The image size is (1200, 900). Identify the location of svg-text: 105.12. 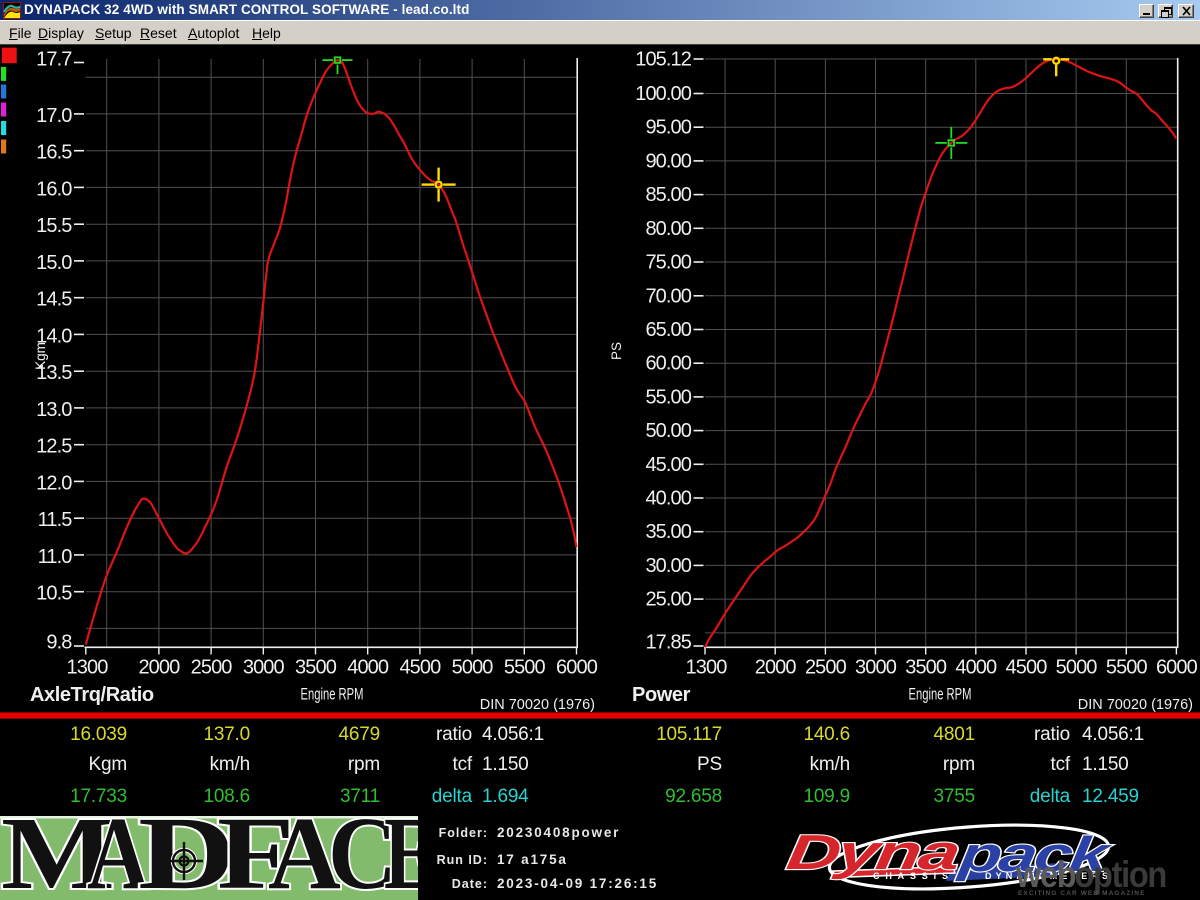
(663, 59).